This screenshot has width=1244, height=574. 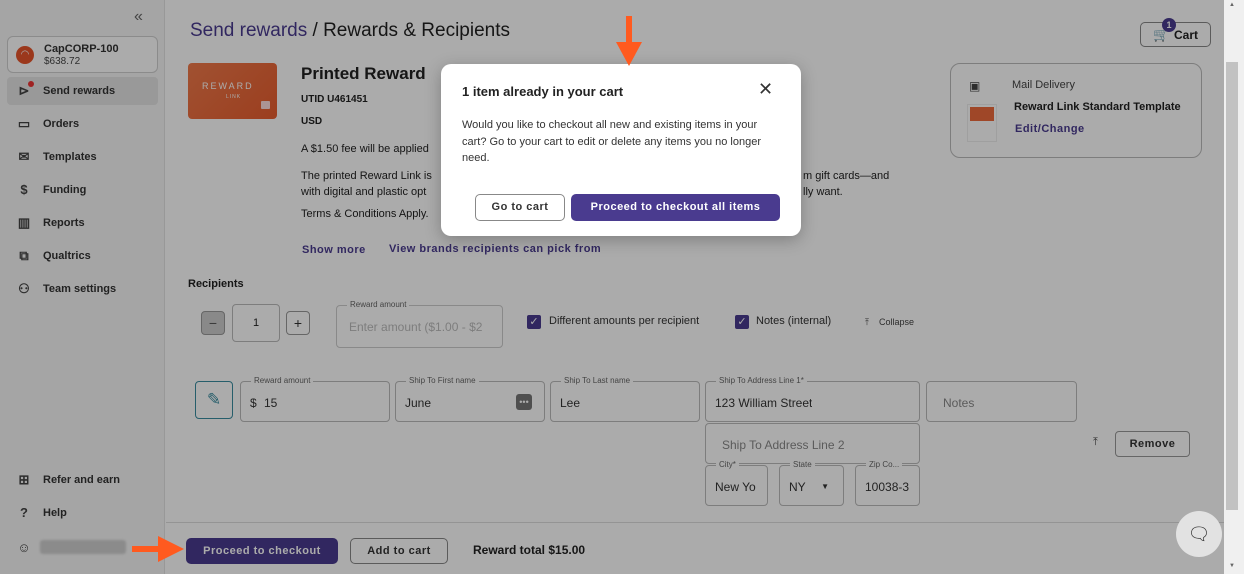 I want to click on arrow-down-annotation-icon, so click(x=629, y=41).